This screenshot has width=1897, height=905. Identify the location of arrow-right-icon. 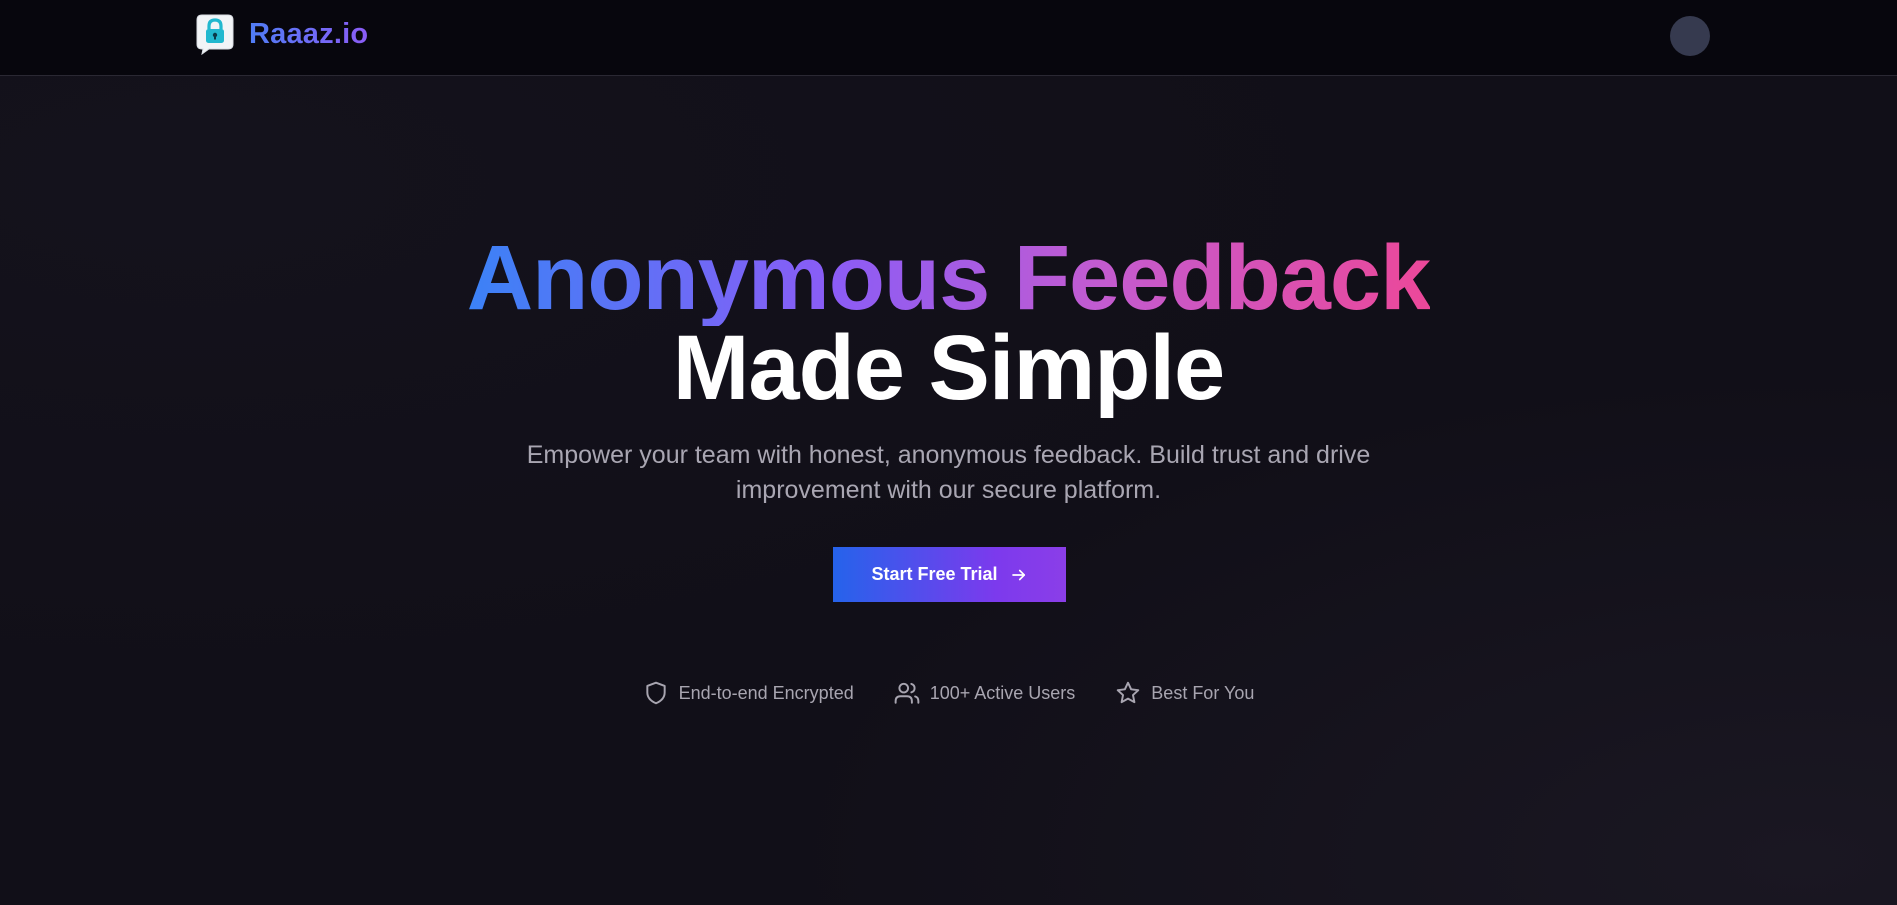
(1018, 574).